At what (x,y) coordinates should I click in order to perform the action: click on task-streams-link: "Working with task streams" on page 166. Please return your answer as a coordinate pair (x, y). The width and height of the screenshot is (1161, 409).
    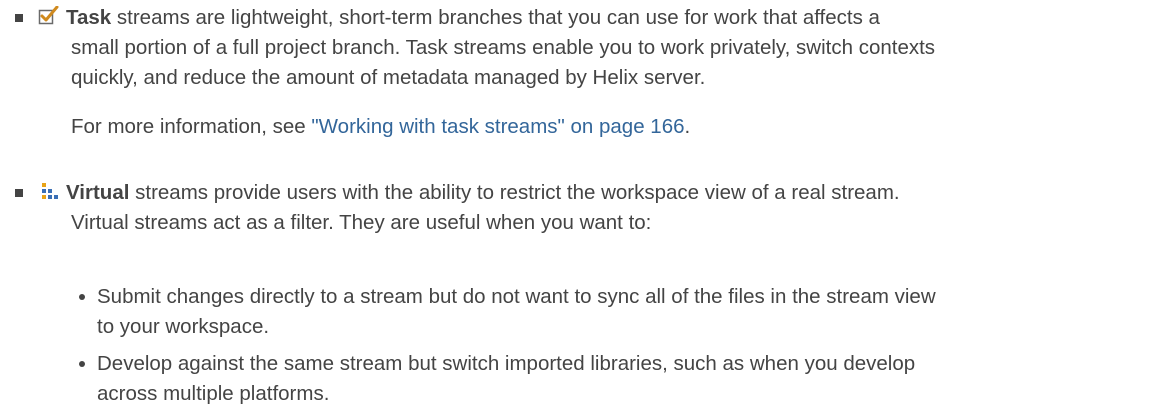
    Looking at the image, I should click on (497, 126).